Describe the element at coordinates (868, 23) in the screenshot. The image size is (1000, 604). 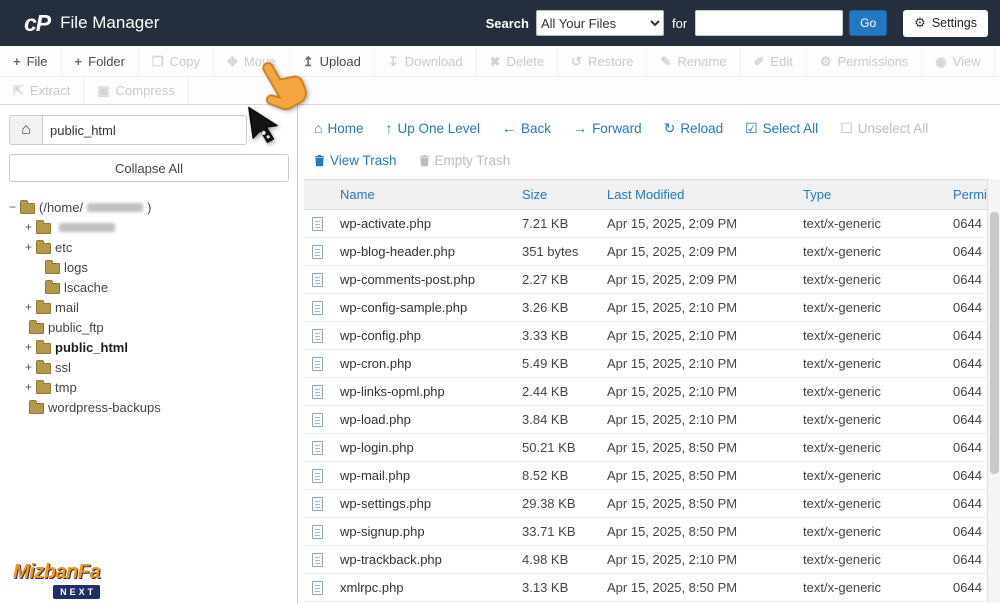
I see `go-button: Go` at that location.